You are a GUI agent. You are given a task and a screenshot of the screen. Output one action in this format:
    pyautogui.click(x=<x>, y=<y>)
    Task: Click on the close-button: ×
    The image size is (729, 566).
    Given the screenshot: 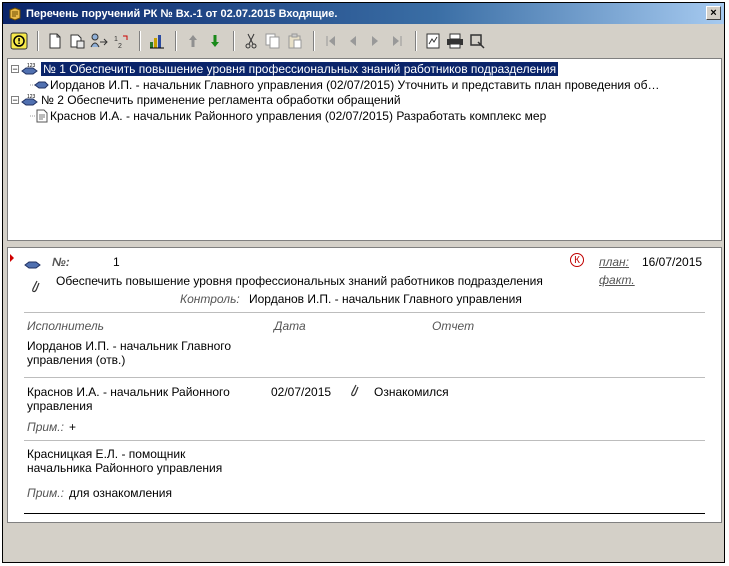 What is the action you would take?
    pyautogui.click(x=713, y=13)
    